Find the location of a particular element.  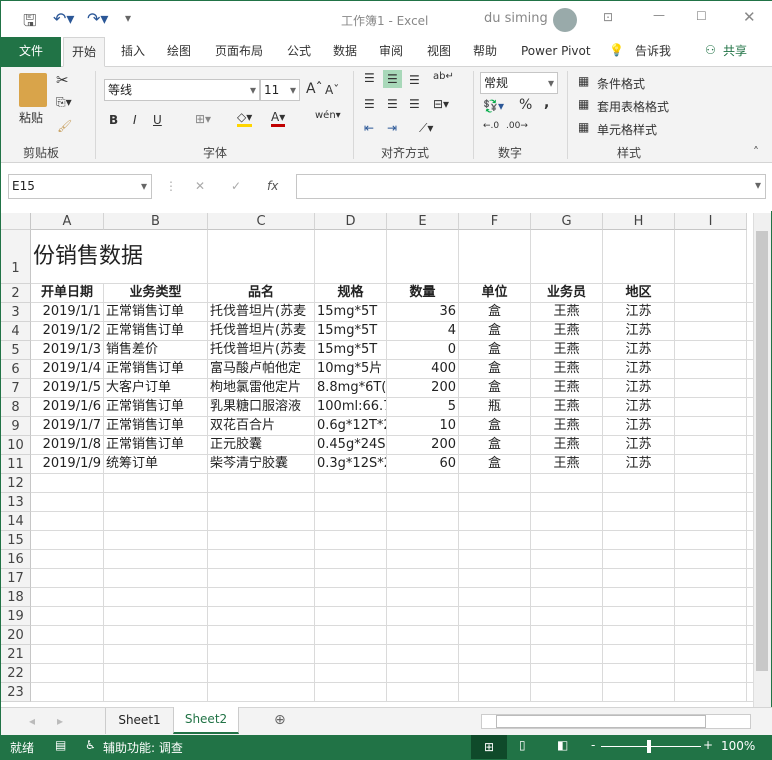

data-cell: 5 is located at coordinates (423, 407).